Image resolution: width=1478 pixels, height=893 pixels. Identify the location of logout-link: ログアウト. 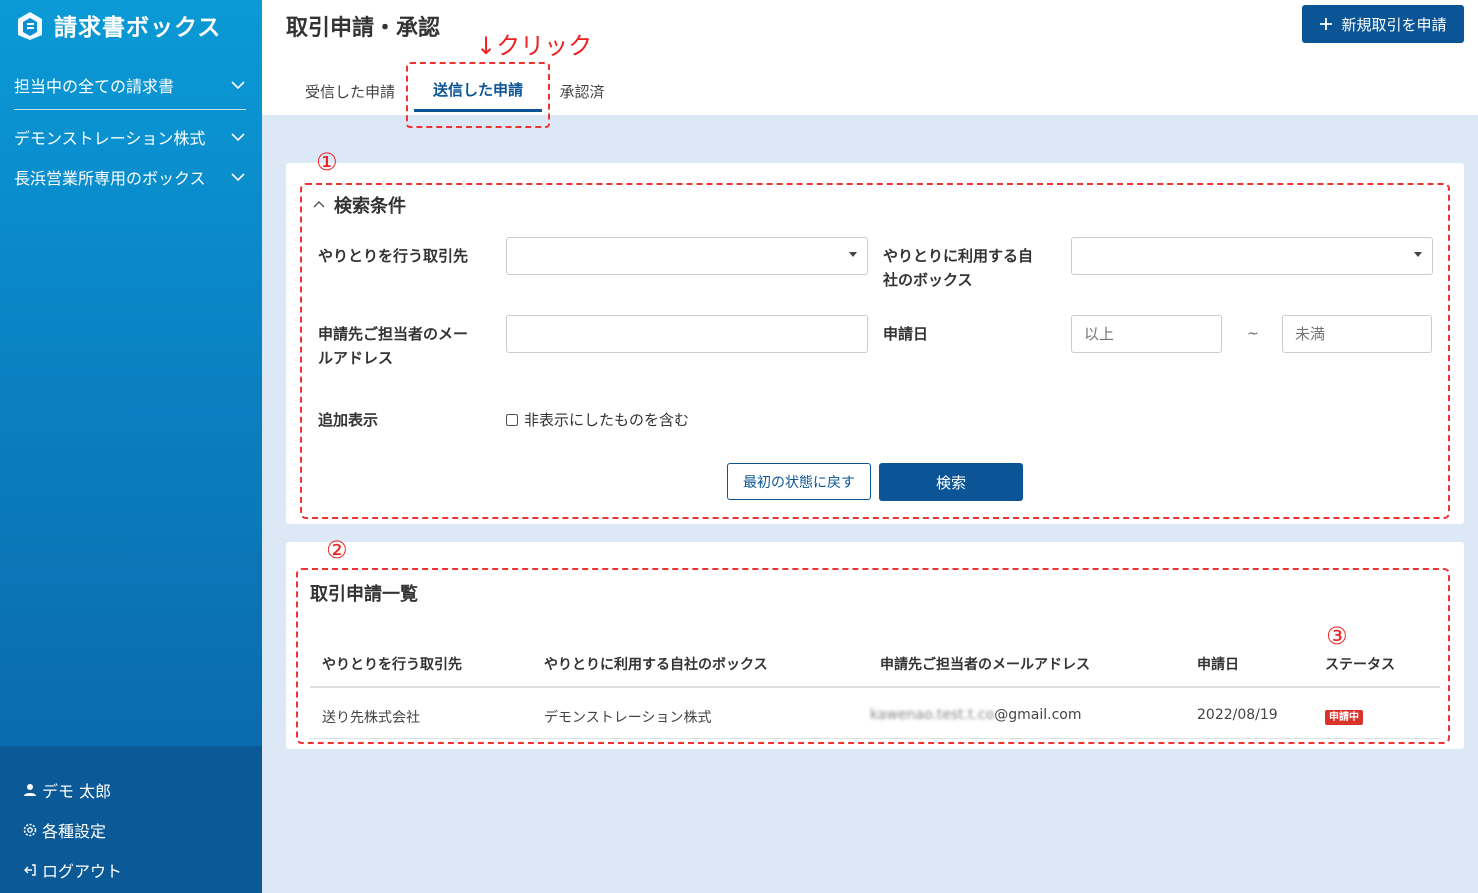
(72, 870).